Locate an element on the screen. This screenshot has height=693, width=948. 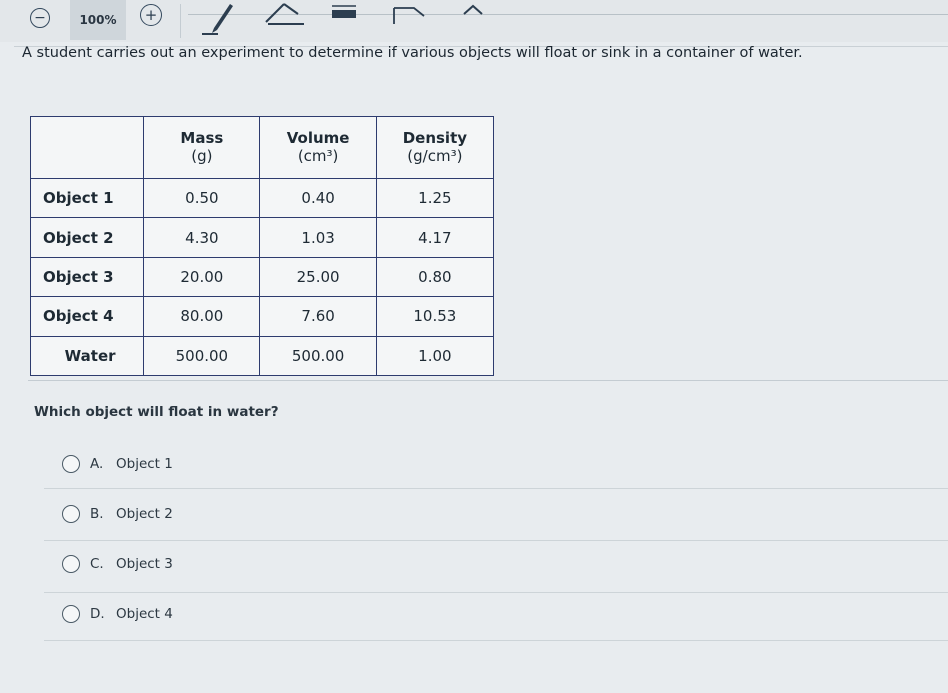
choice-c: C. Object 3 is located at coordinates (117, 564).